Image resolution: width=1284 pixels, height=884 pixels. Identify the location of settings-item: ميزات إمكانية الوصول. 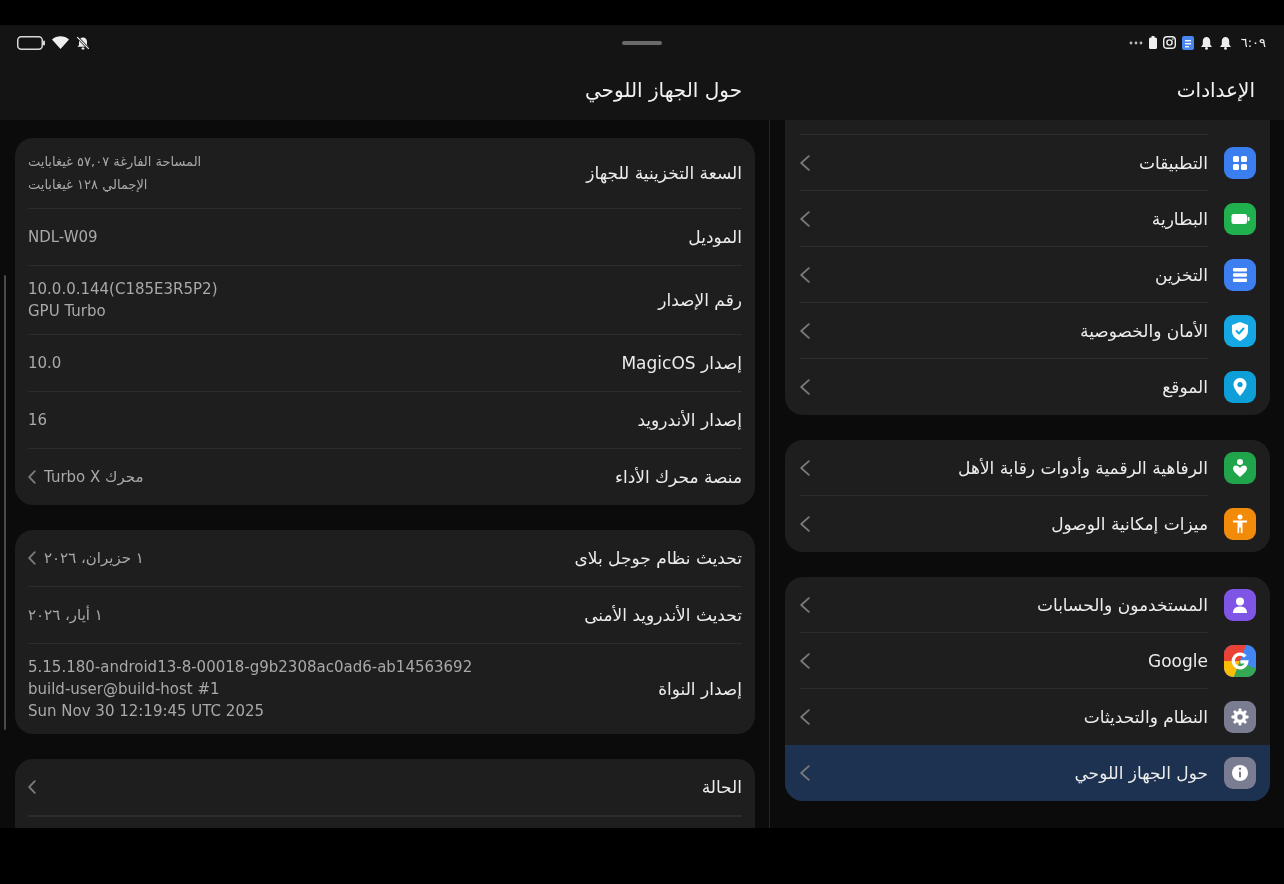
(1027, 524).